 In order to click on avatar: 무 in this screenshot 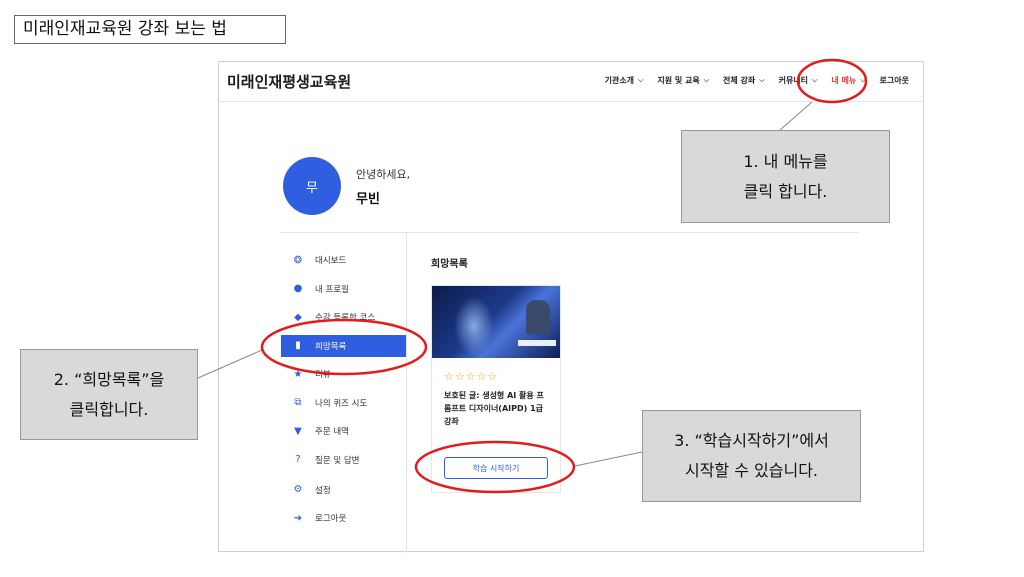, I will do `click(312, 186)`.